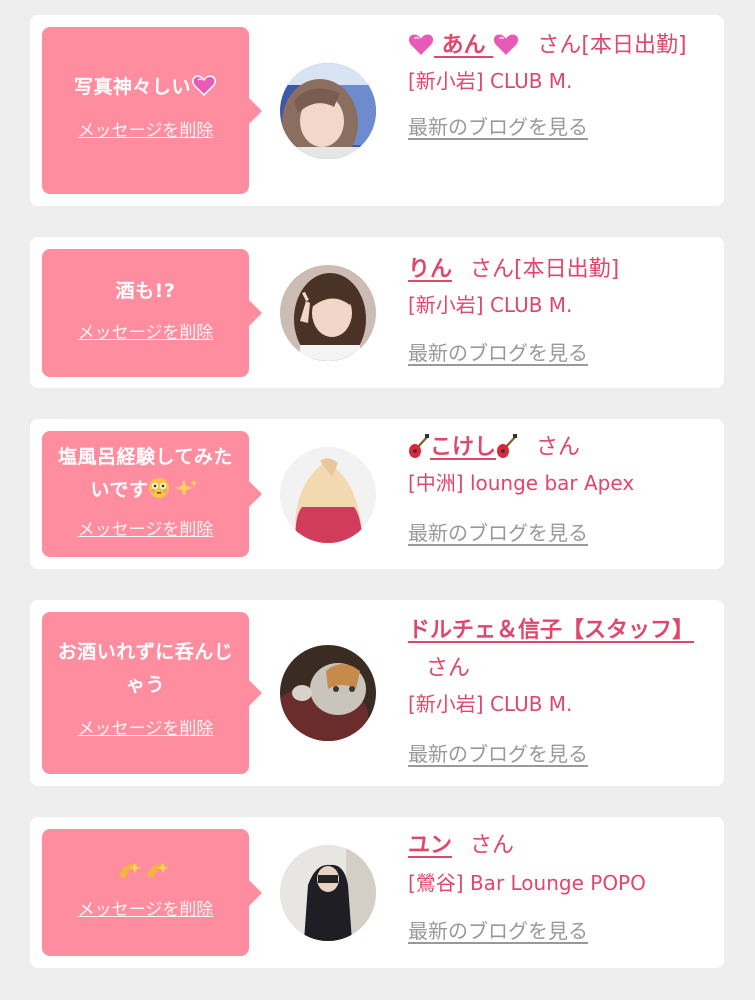  What do you see at coordinates (558, 650) in the screenshot?
I see `cast-name-line: ドルチェ＆信子【スタッフ】さん` at bounding box center [558, 650].